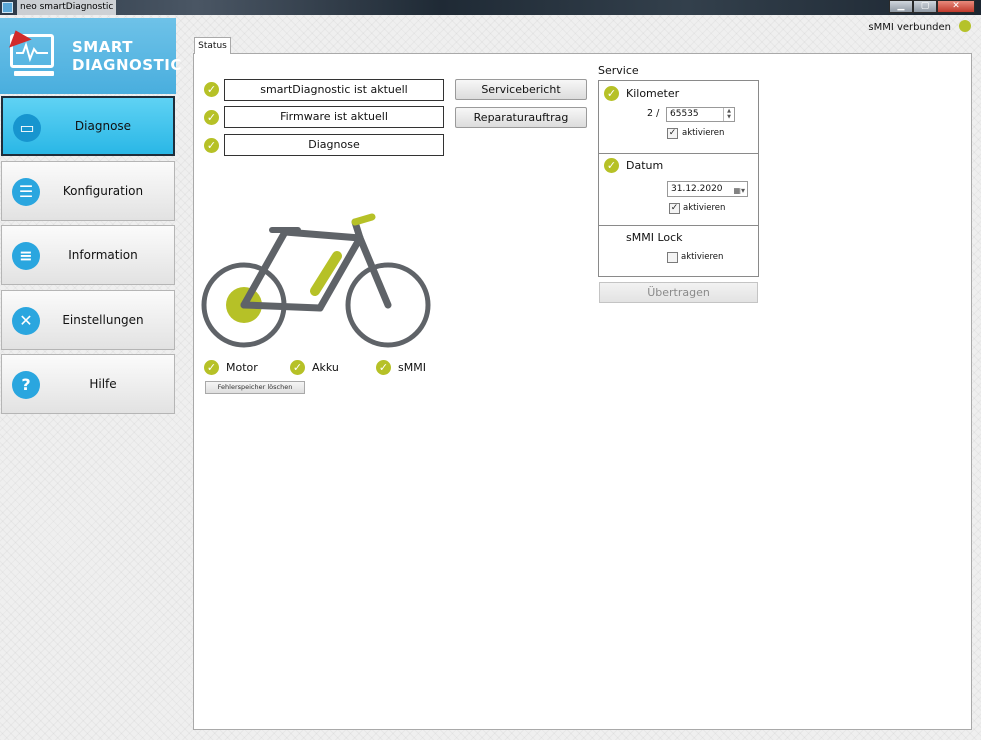  What do you see at coordinates (7, 7) in the screenshot?
I see `app-icon` at bounding box center [7, 7].